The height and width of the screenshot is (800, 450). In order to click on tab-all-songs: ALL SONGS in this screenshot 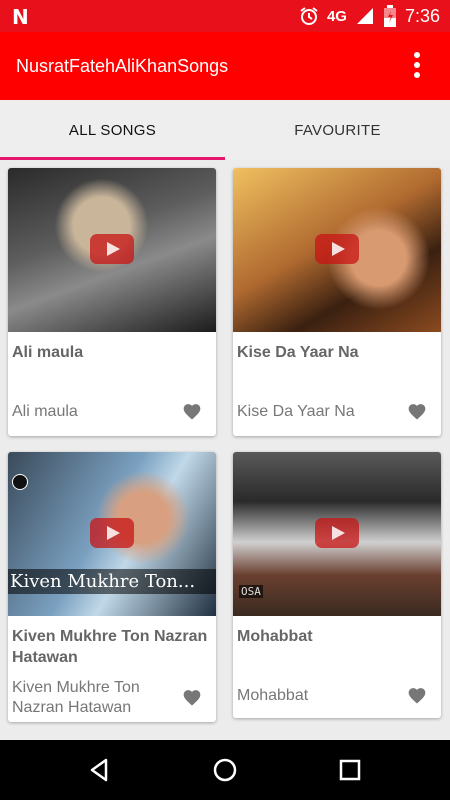, I will do `click(112, 130)`.